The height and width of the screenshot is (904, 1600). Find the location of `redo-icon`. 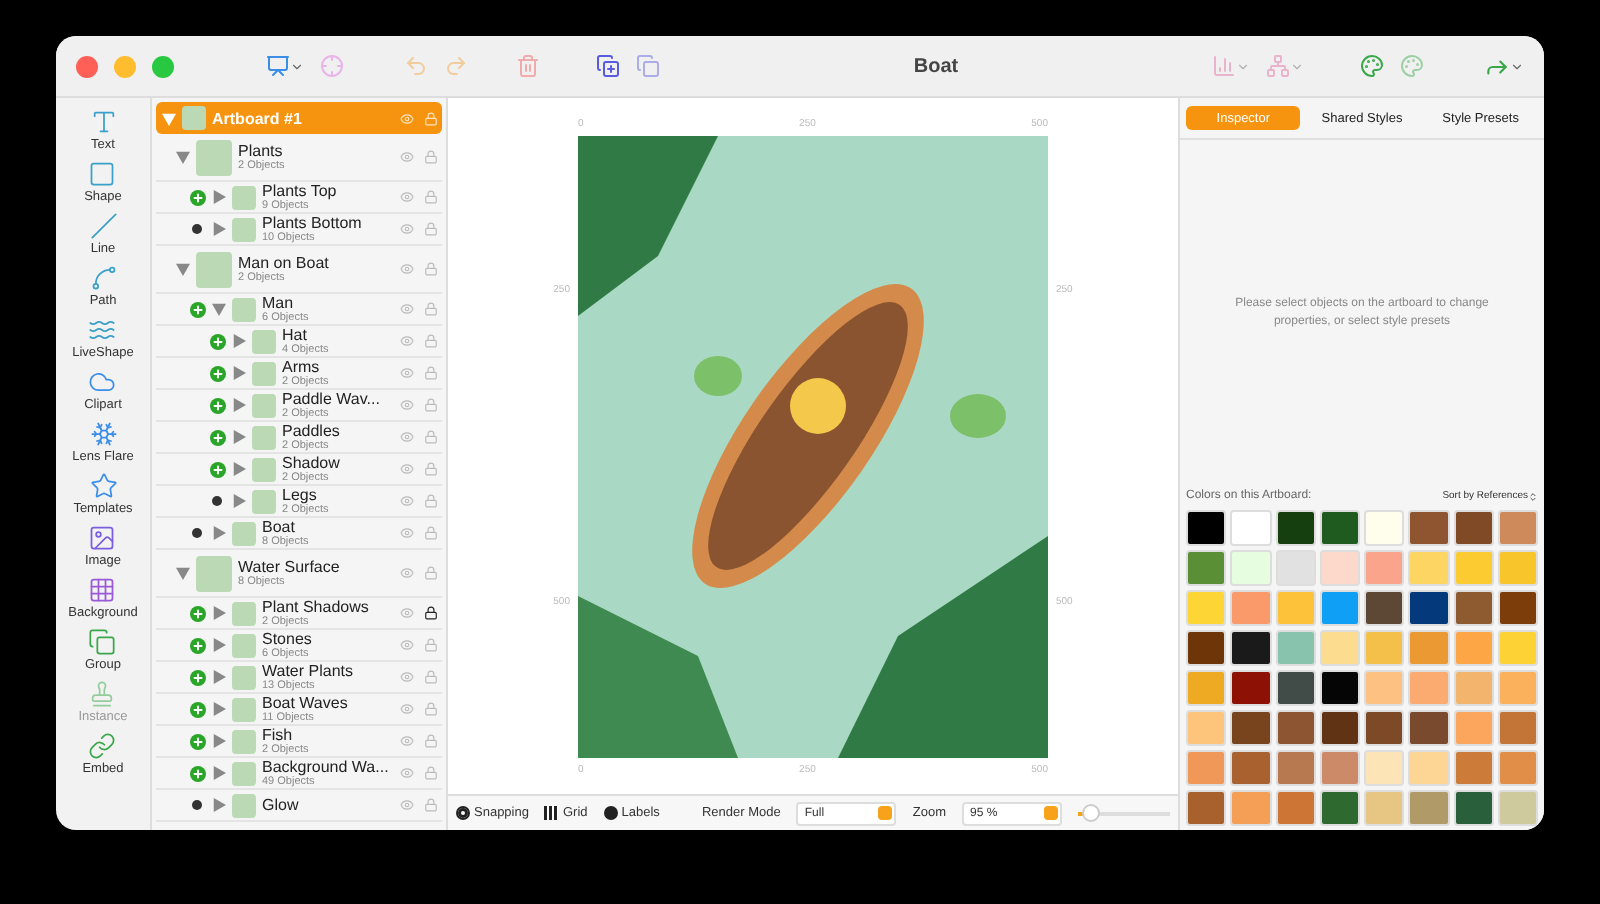

redo-icon is located at coordinates (456, 66).